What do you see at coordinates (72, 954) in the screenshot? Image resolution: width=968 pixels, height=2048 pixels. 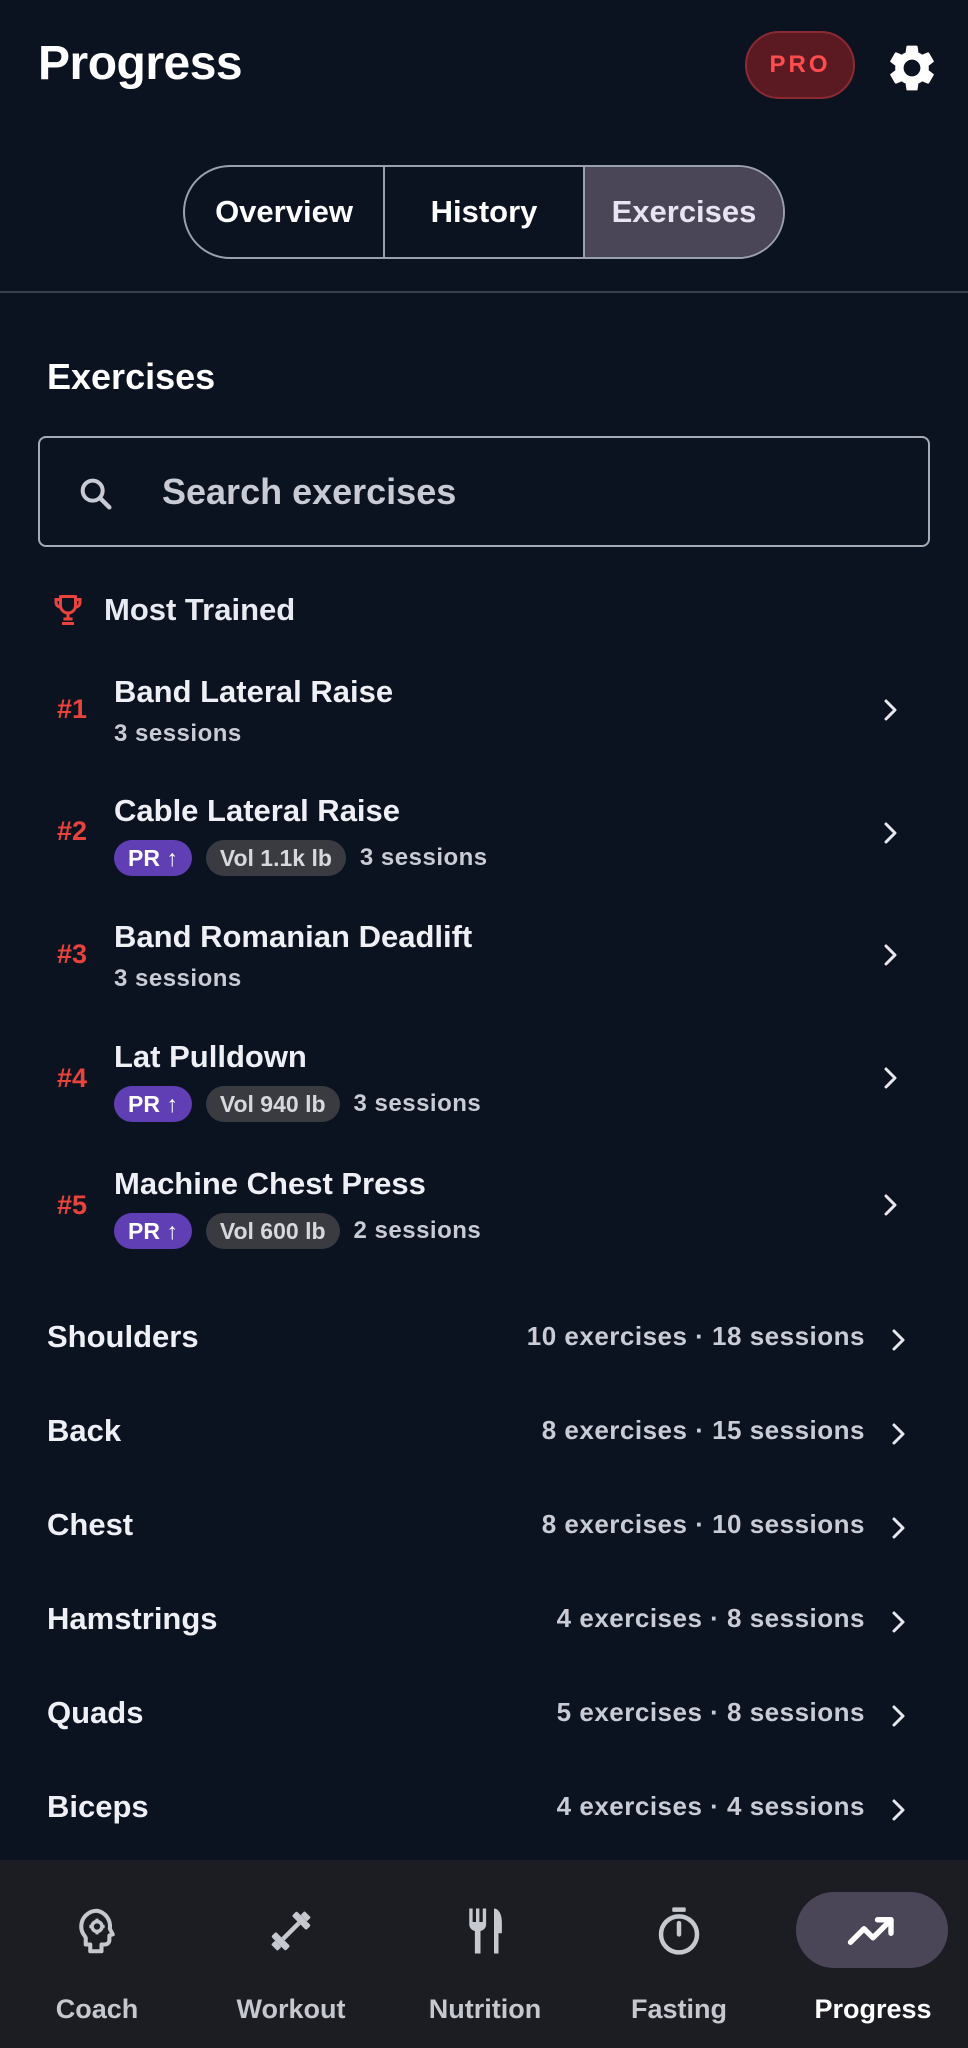 I see `rank-number: #3` at bounding box center [72, 954].